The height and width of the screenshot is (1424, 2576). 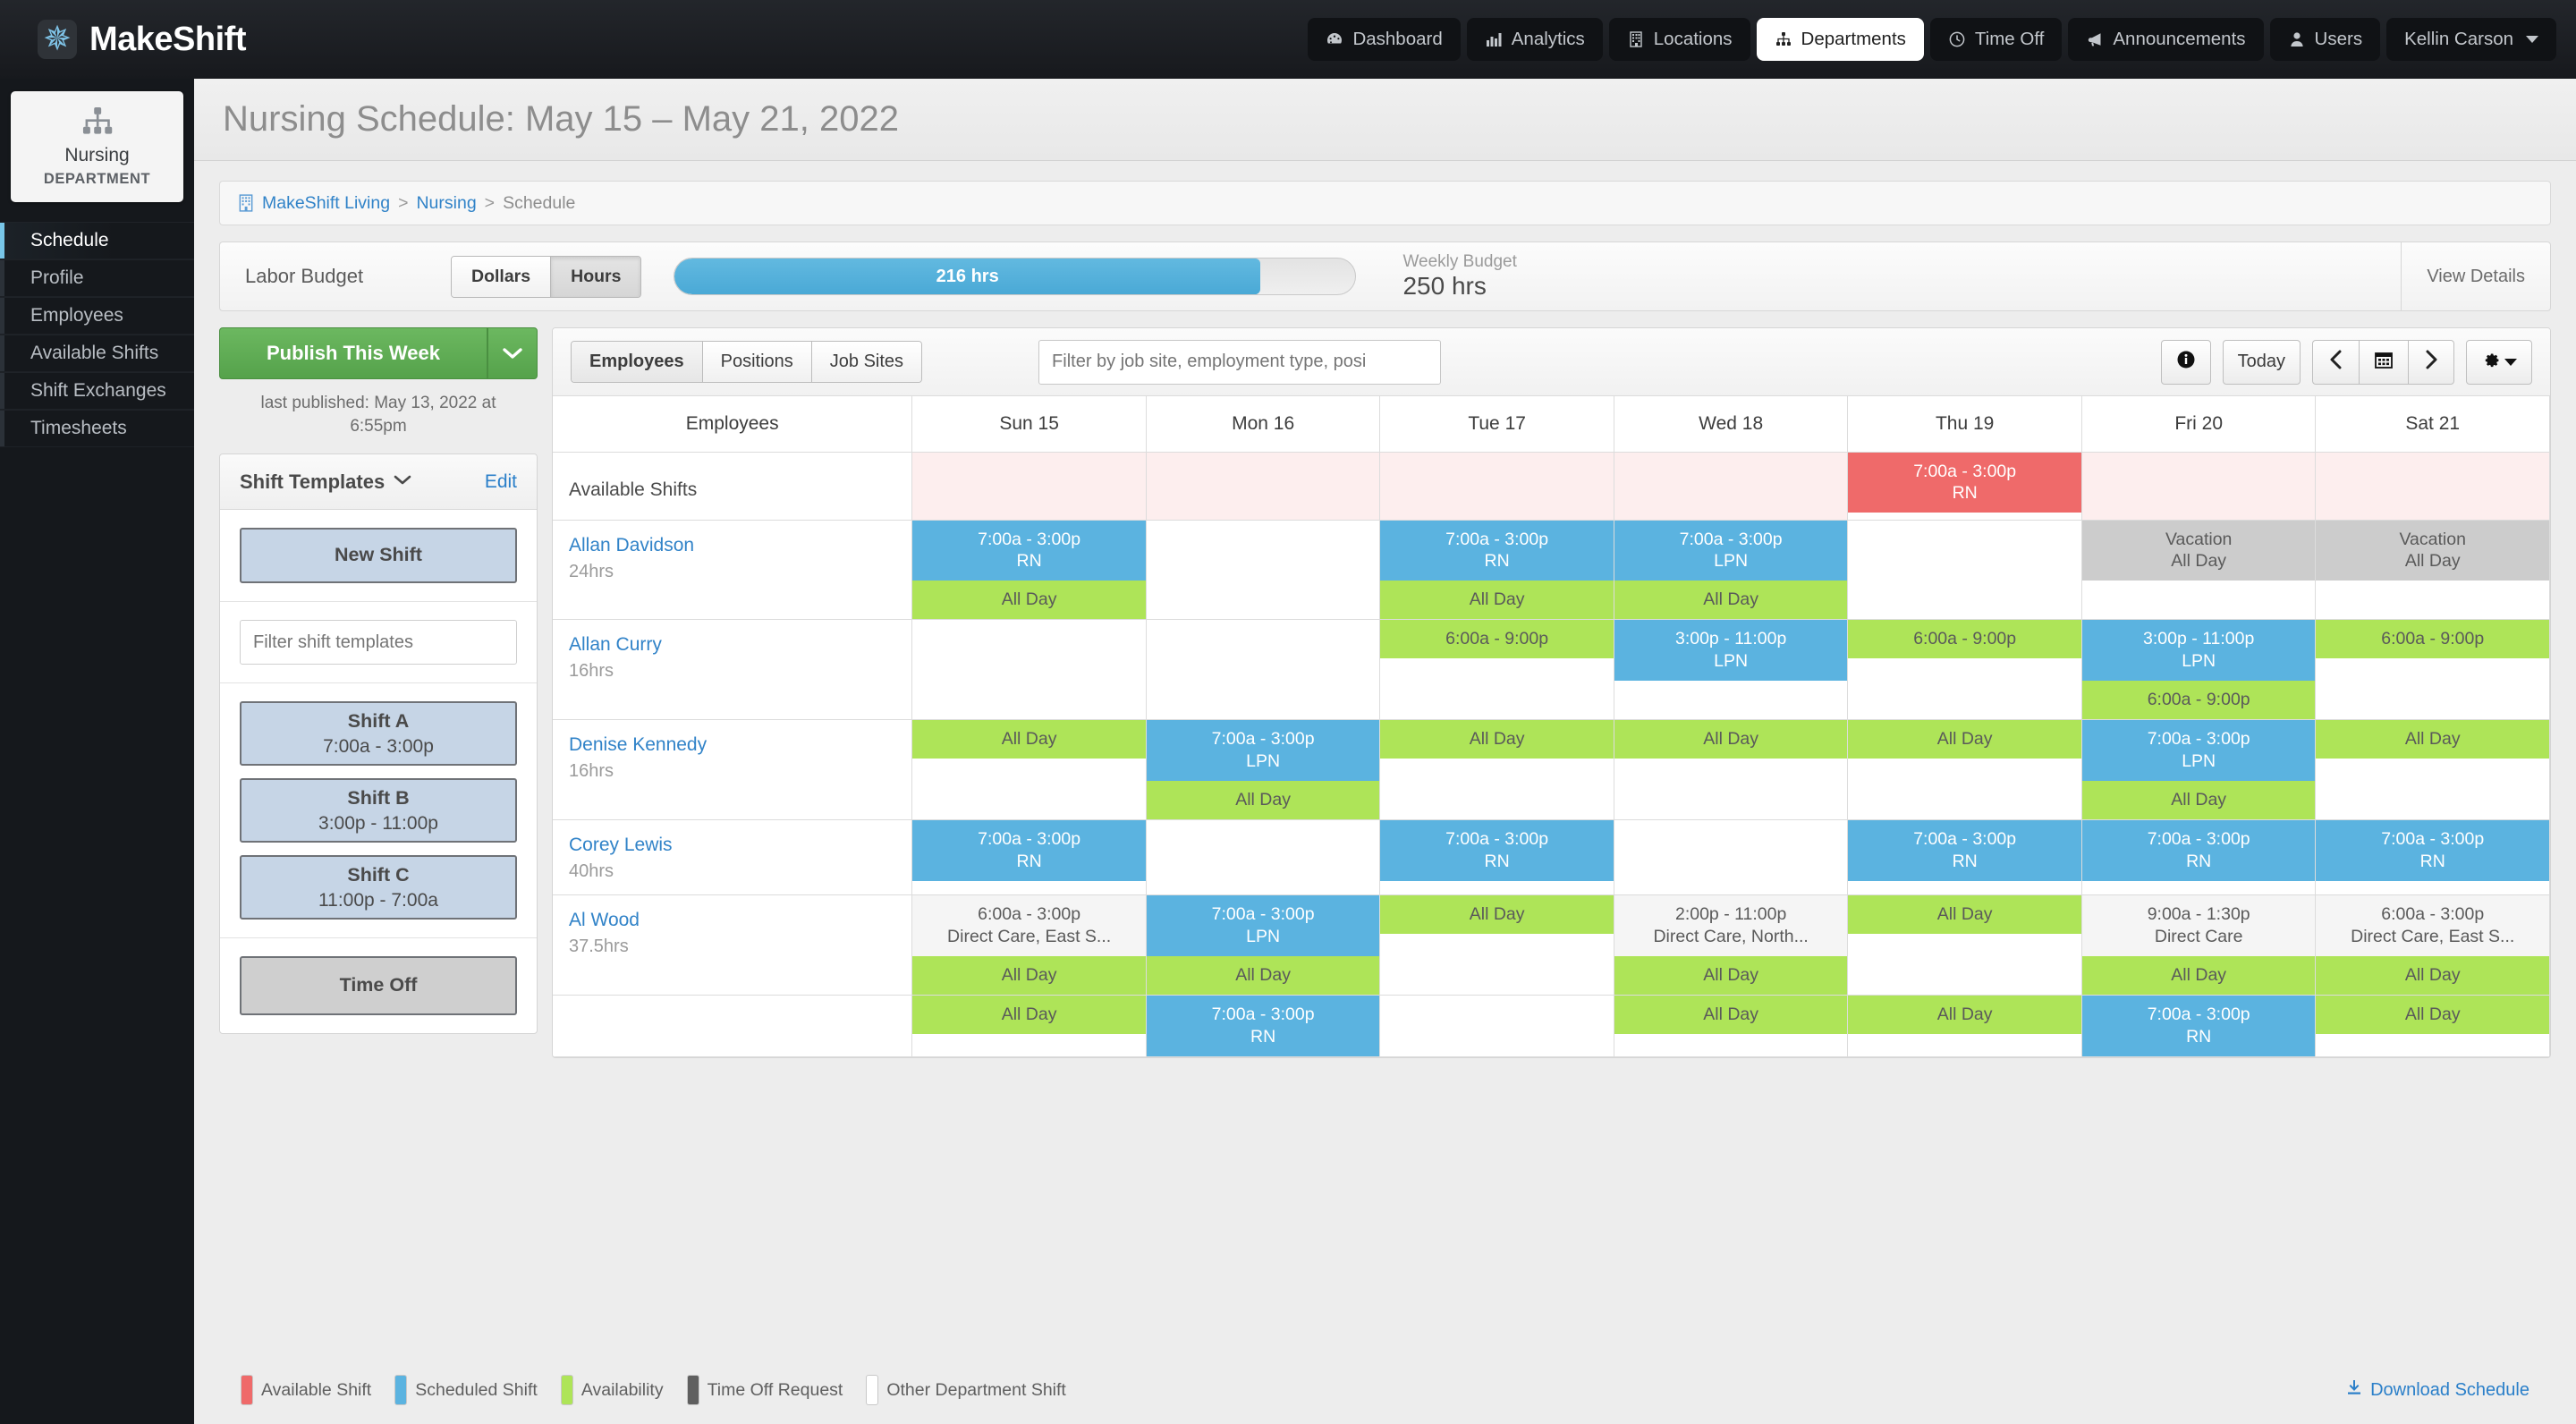 I want to click on new-shift-template-card: New Shift, so click(x=378, y=556).